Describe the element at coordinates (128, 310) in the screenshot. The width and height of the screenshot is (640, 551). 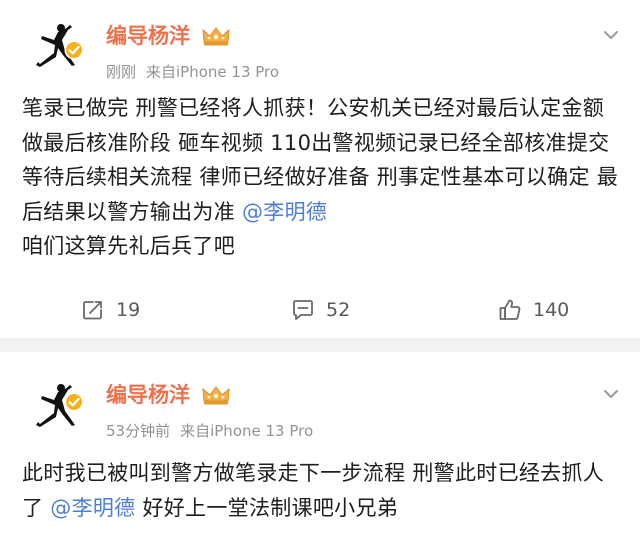
I see `repost-count: 19` at that location.